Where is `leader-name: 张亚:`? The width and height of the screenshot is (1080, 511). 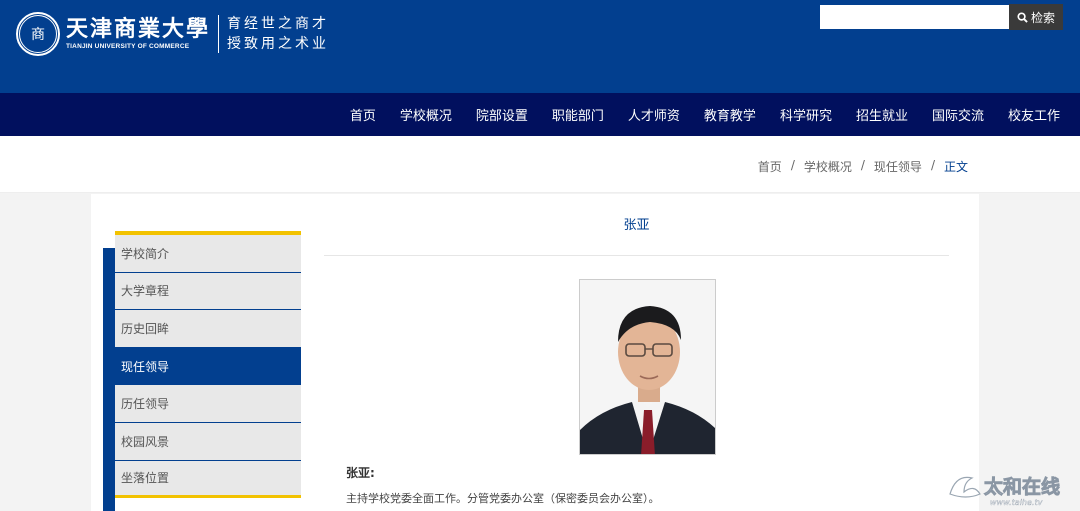 leader-name: 张亚: is located at coordinates (360, 473).